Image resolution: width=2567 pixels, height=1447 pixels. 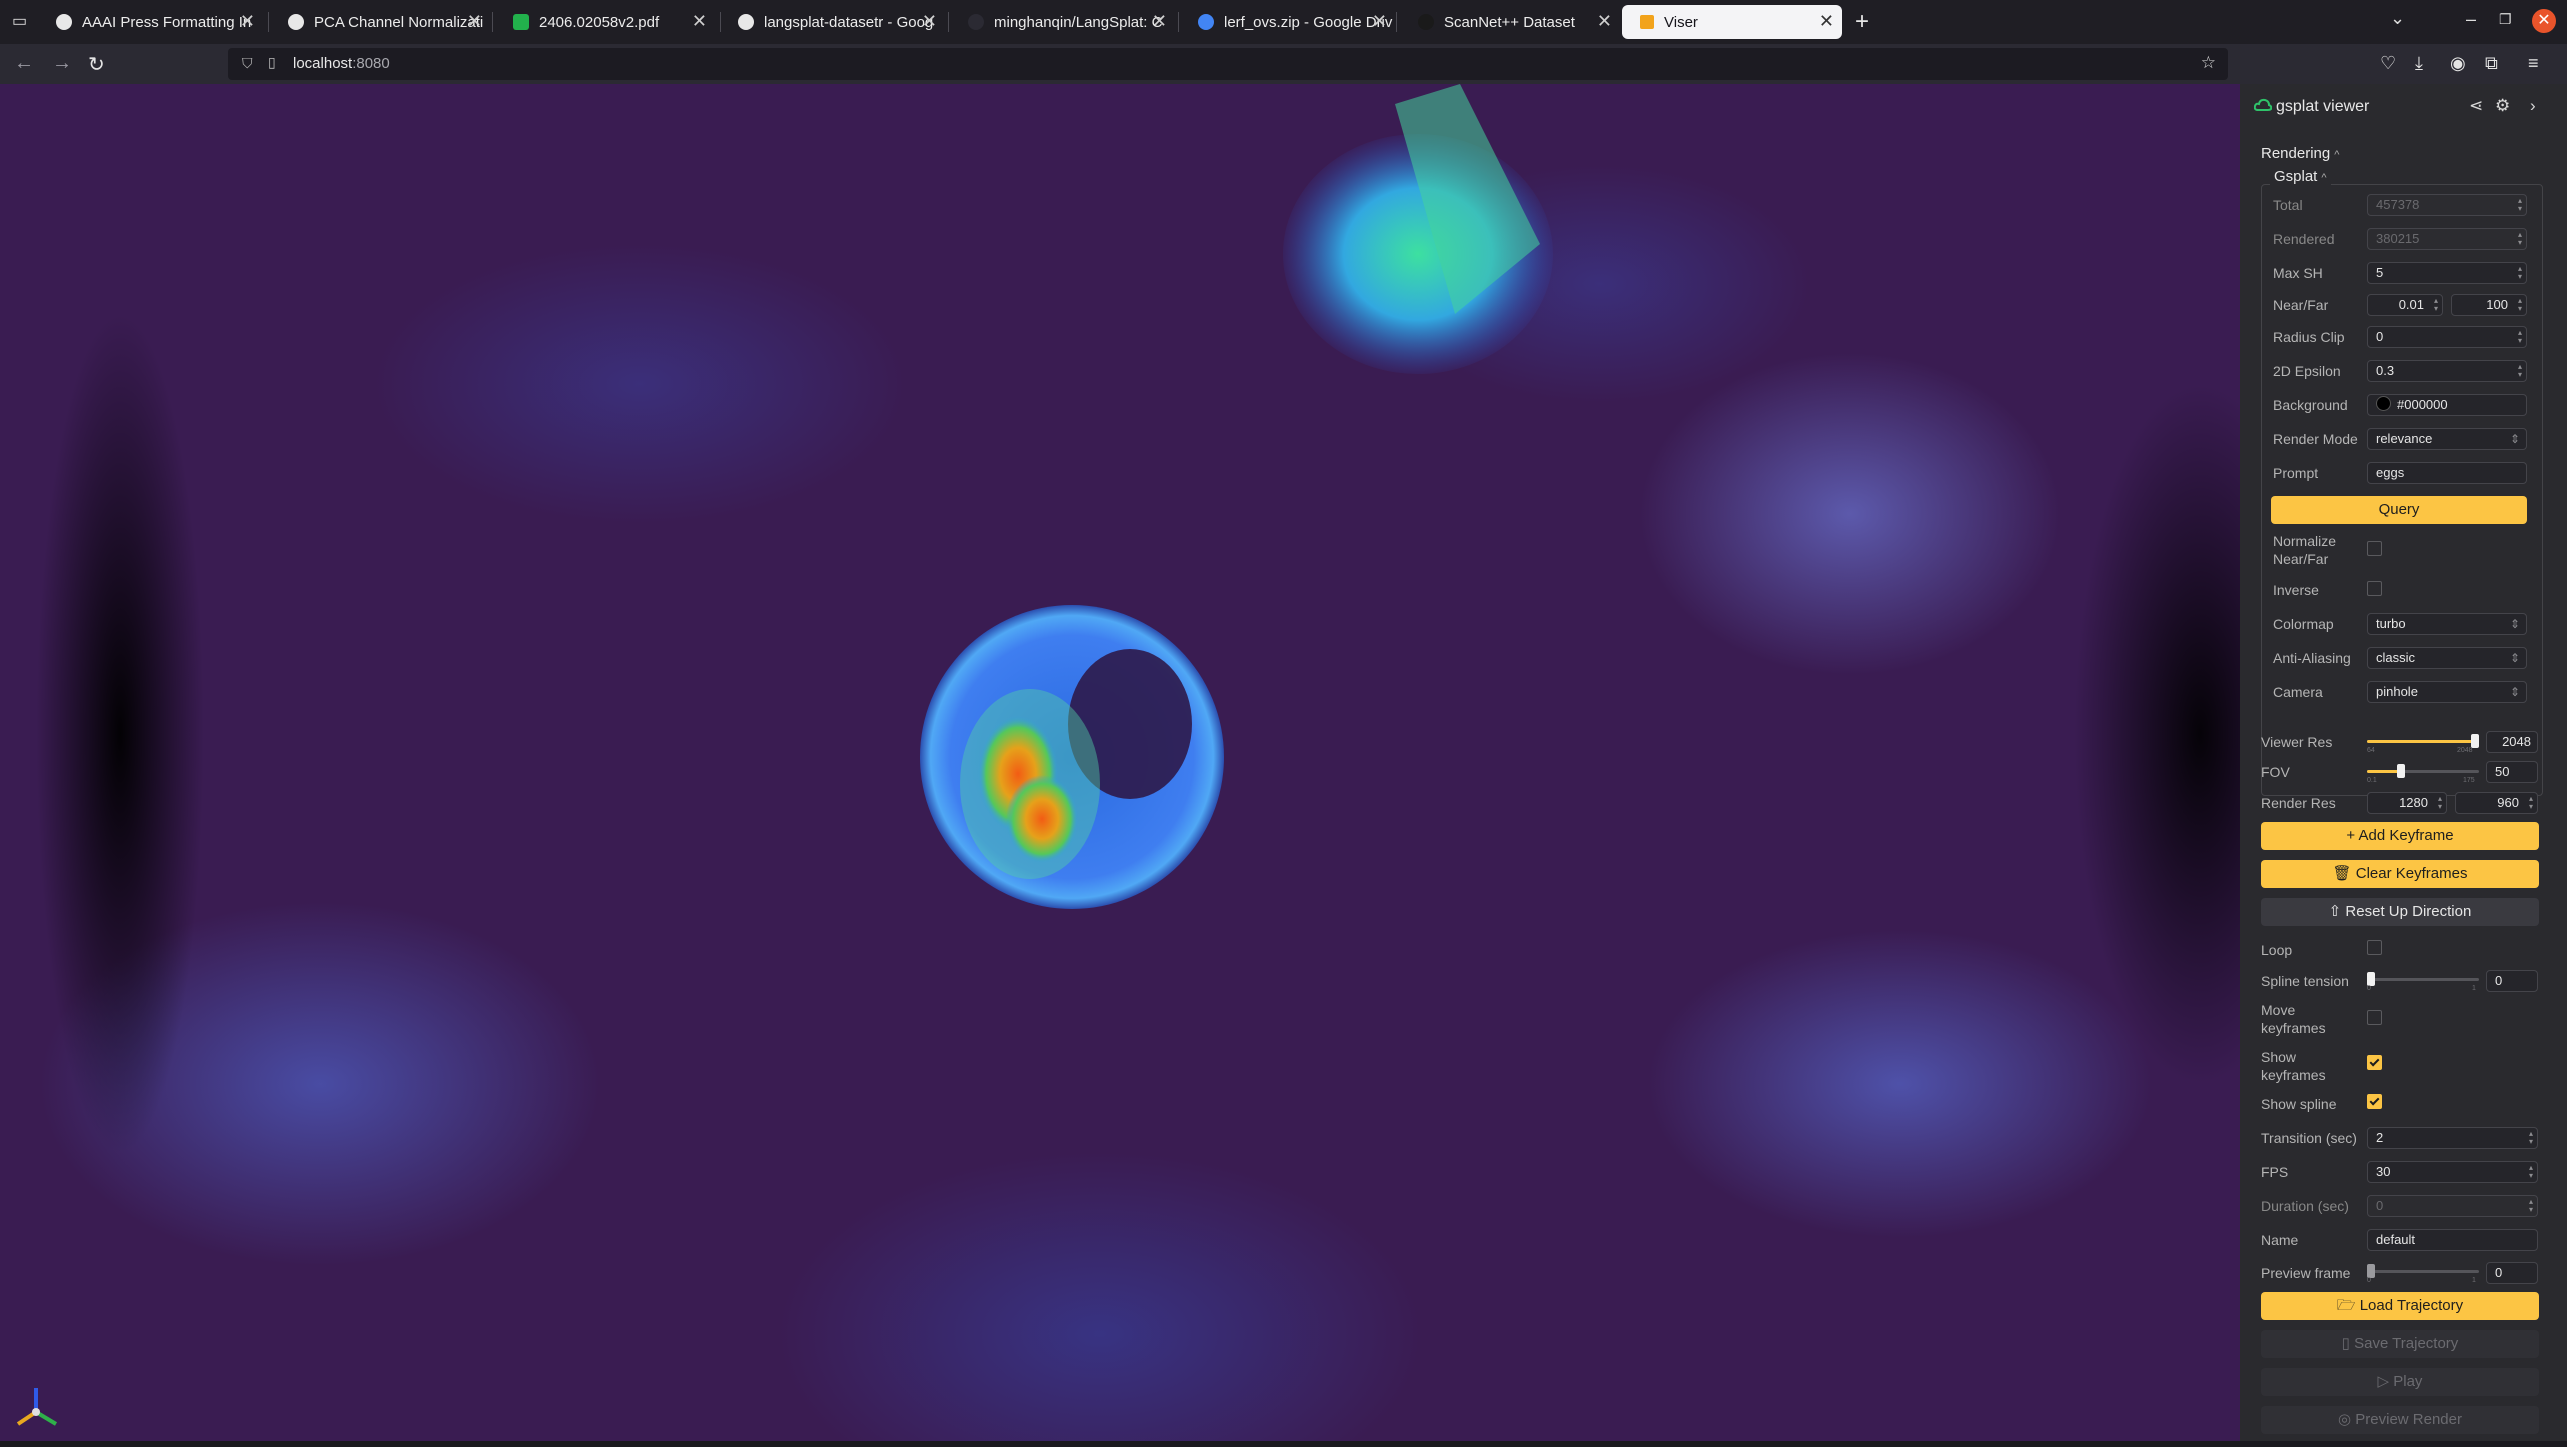 What do you see at coordinates (96, 64) in the screenshot?
I see `reload-icon: ↻` at bounding box center [96, 64].